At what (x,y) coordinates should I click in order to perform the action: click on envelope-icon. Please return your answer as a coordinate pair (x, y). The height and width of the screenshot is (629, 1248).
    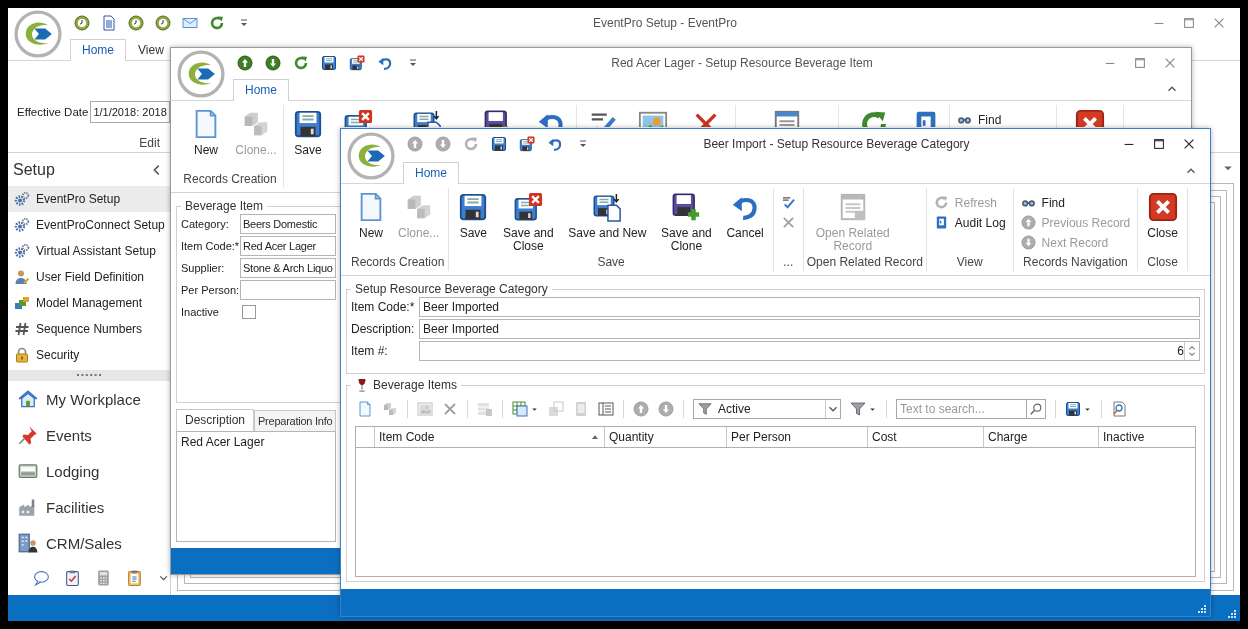
    Looking at the image, I should click on (190, 23).